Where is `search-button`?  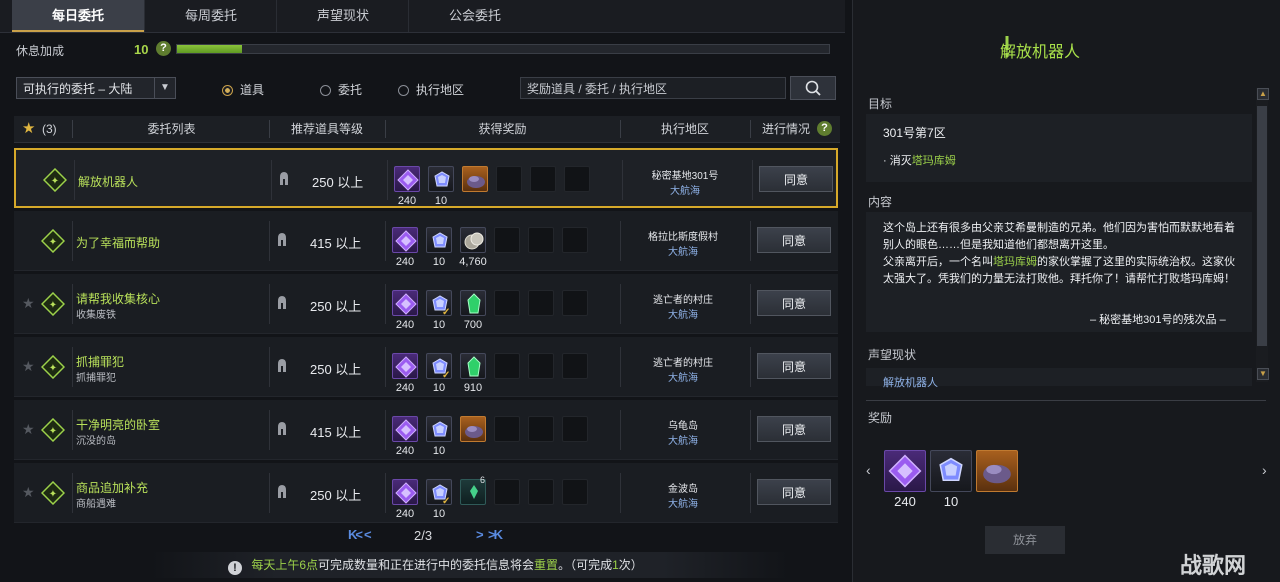 search-button is located at coordinates (813, 88).